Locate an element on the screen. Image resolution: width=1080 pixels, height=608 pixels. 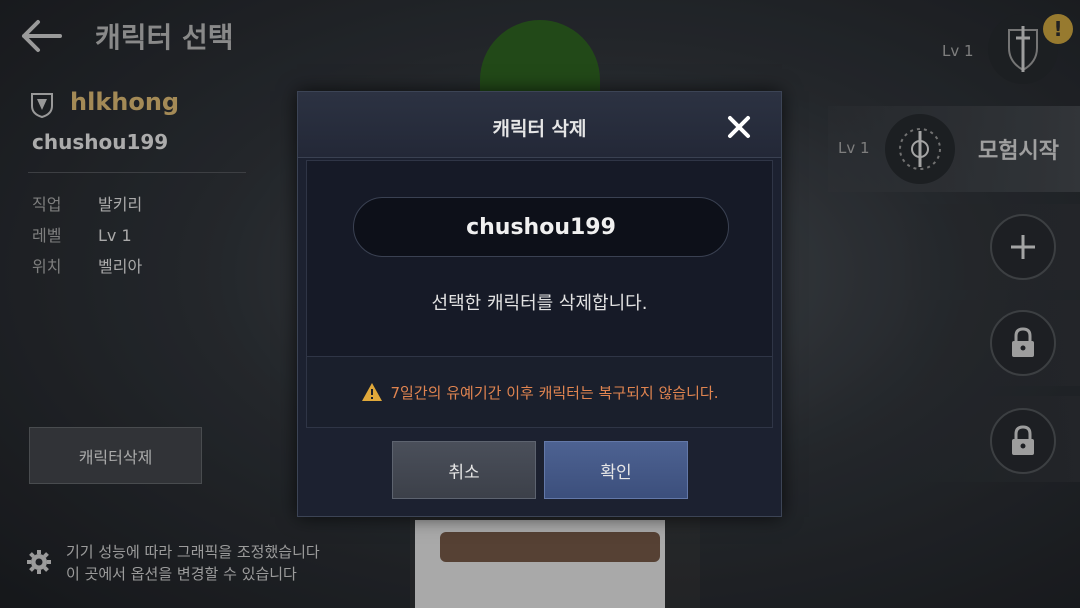
warning-box: 7일간의 유예기간 이후 캐릭터는 복구되지 않습니다. is located at coordinates (539, 392).